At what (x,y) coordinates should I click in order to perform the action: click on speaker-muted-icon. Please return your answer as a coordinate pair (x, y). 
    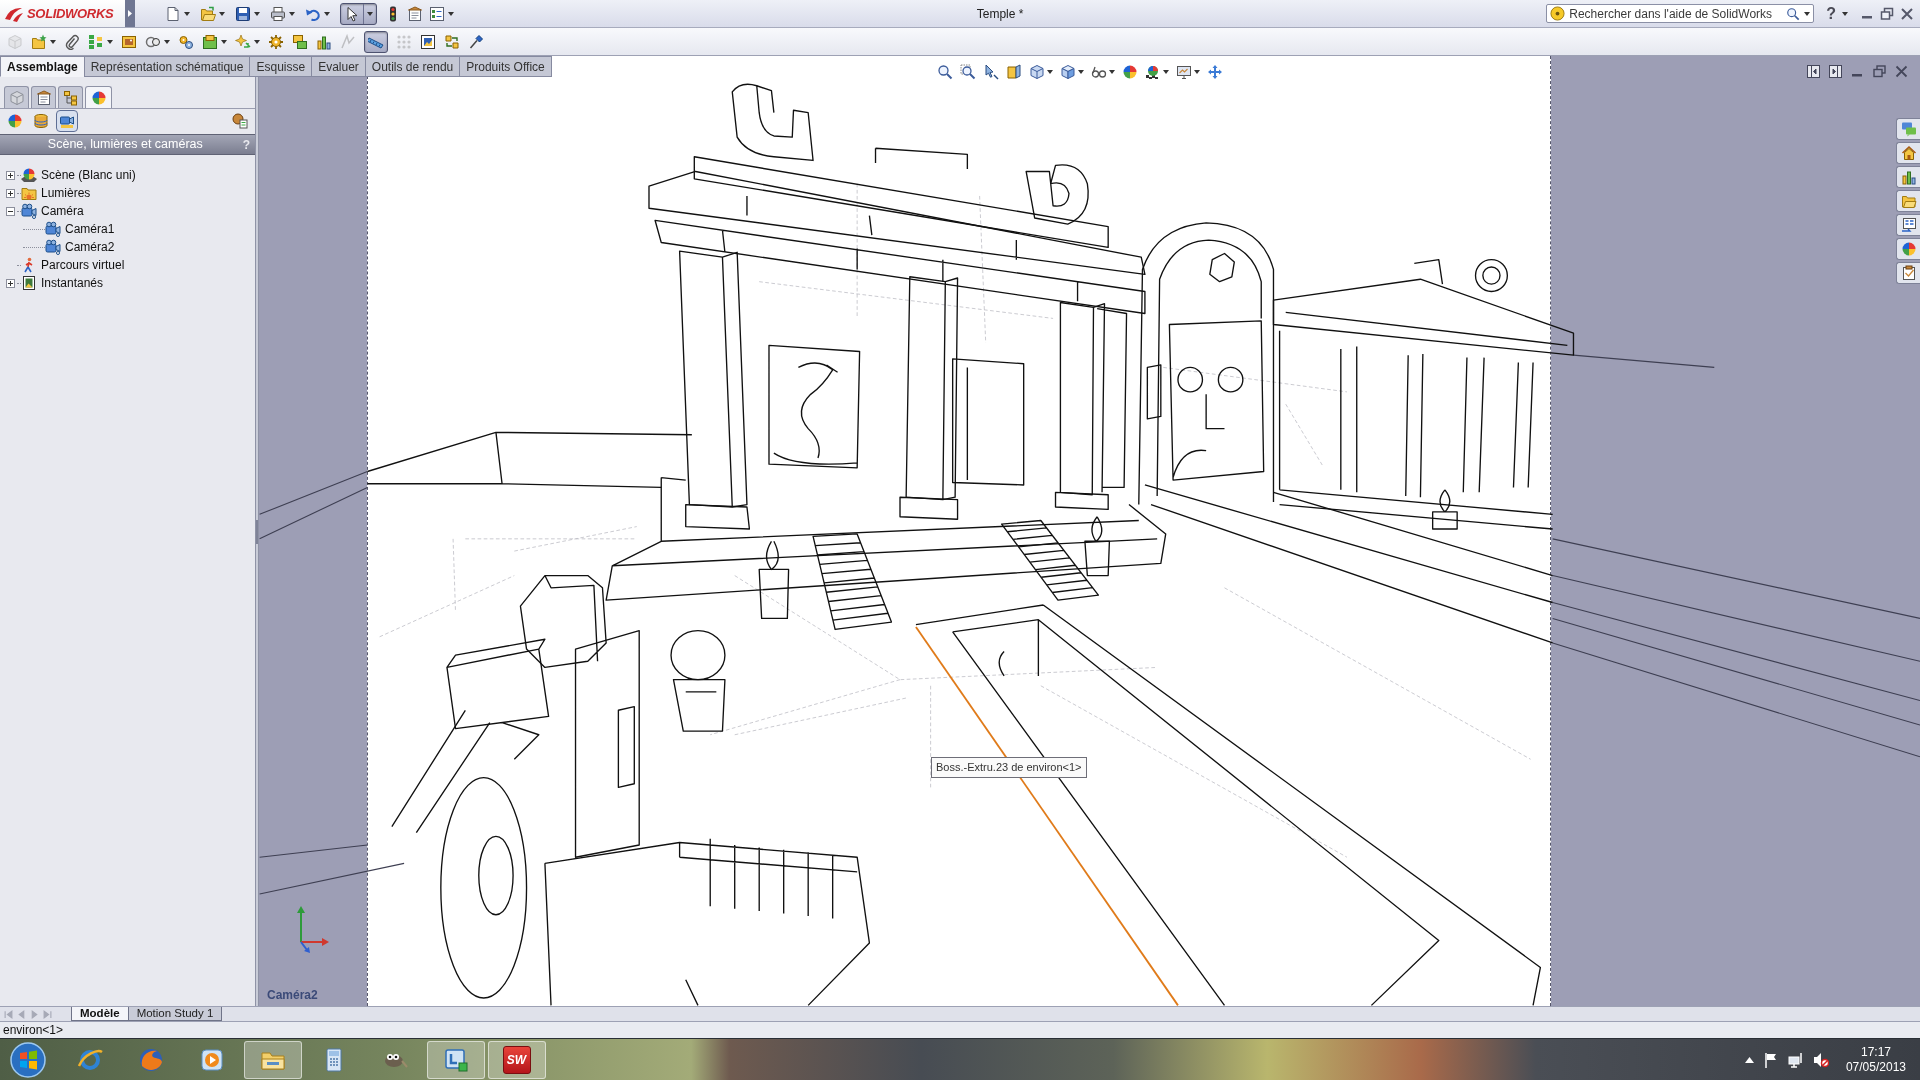
    Looking at the image, I should click on (1820, 1059).